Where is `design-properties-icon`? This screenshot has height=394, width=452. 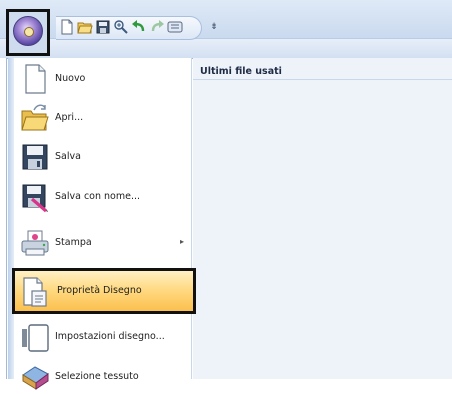 design-properties-icon is located at coordinates (35, 292).